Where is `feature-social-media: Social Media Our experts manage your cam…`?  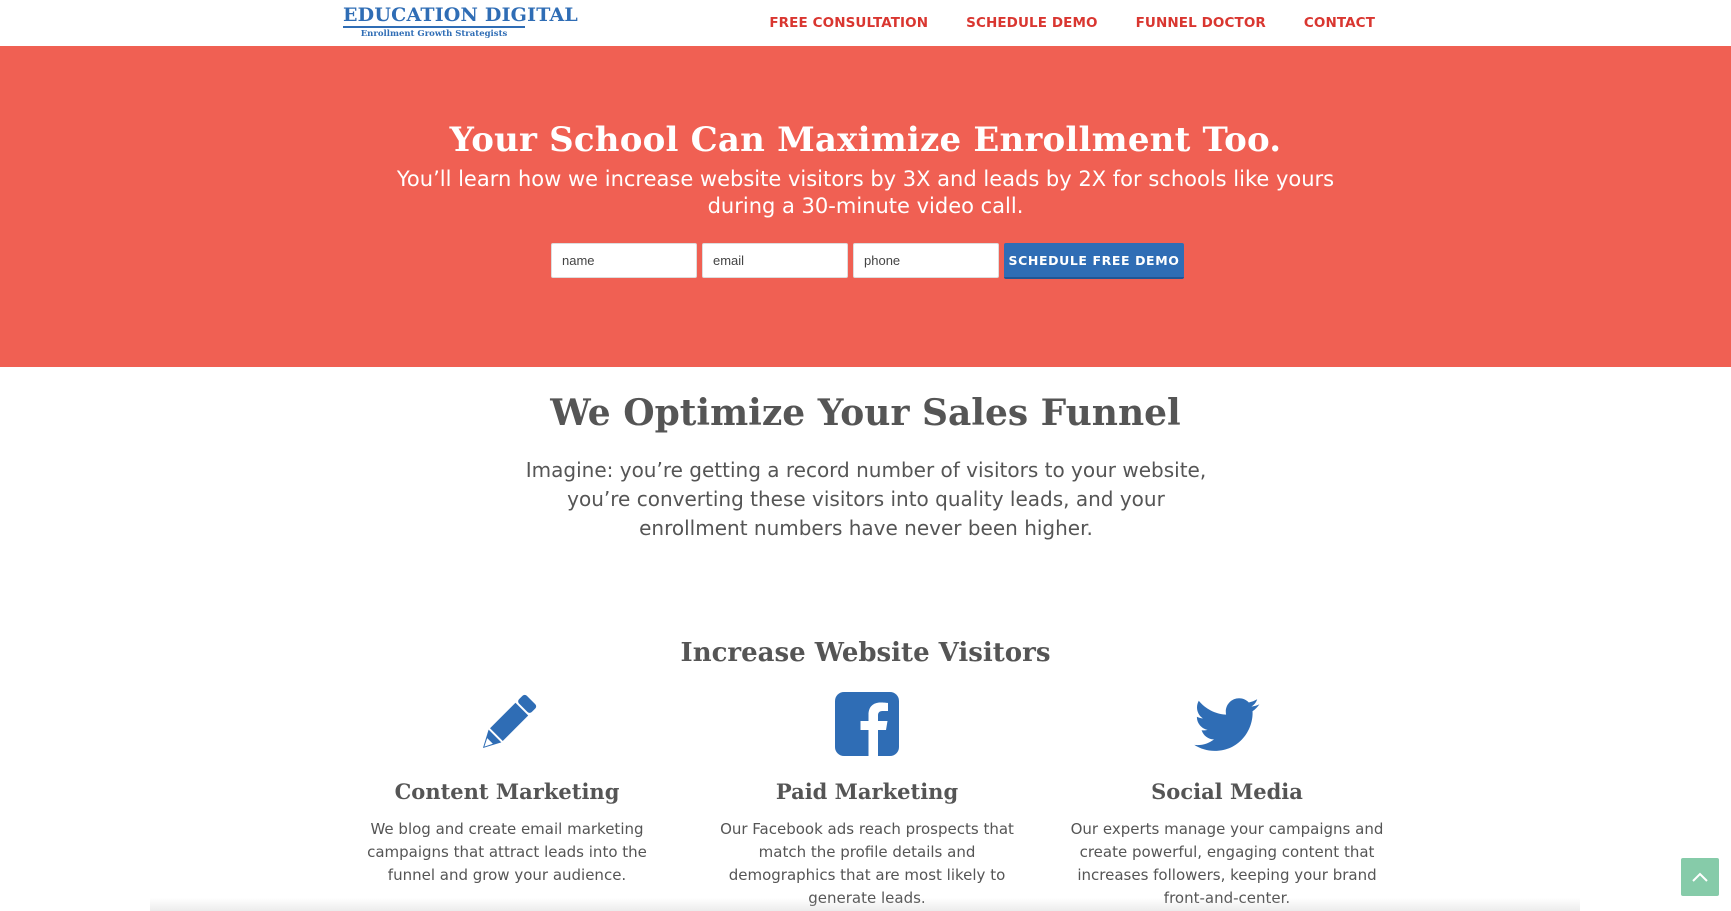 feature-social-media: Social Media Our experts manage your cam… is located at coordinates (1227, 800).